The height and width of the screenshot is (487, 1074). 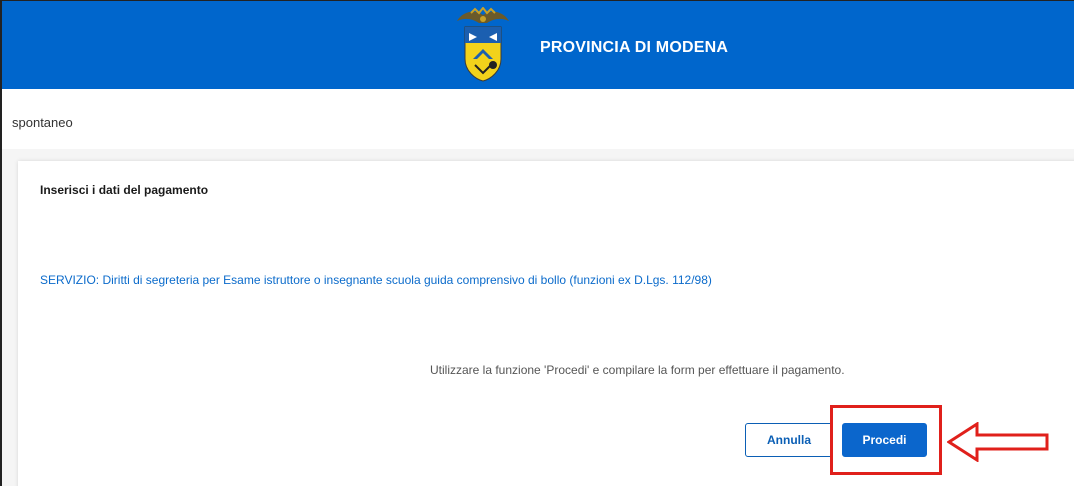 I want to click on cancel-button: Annulla, so click(x=789, y=440).